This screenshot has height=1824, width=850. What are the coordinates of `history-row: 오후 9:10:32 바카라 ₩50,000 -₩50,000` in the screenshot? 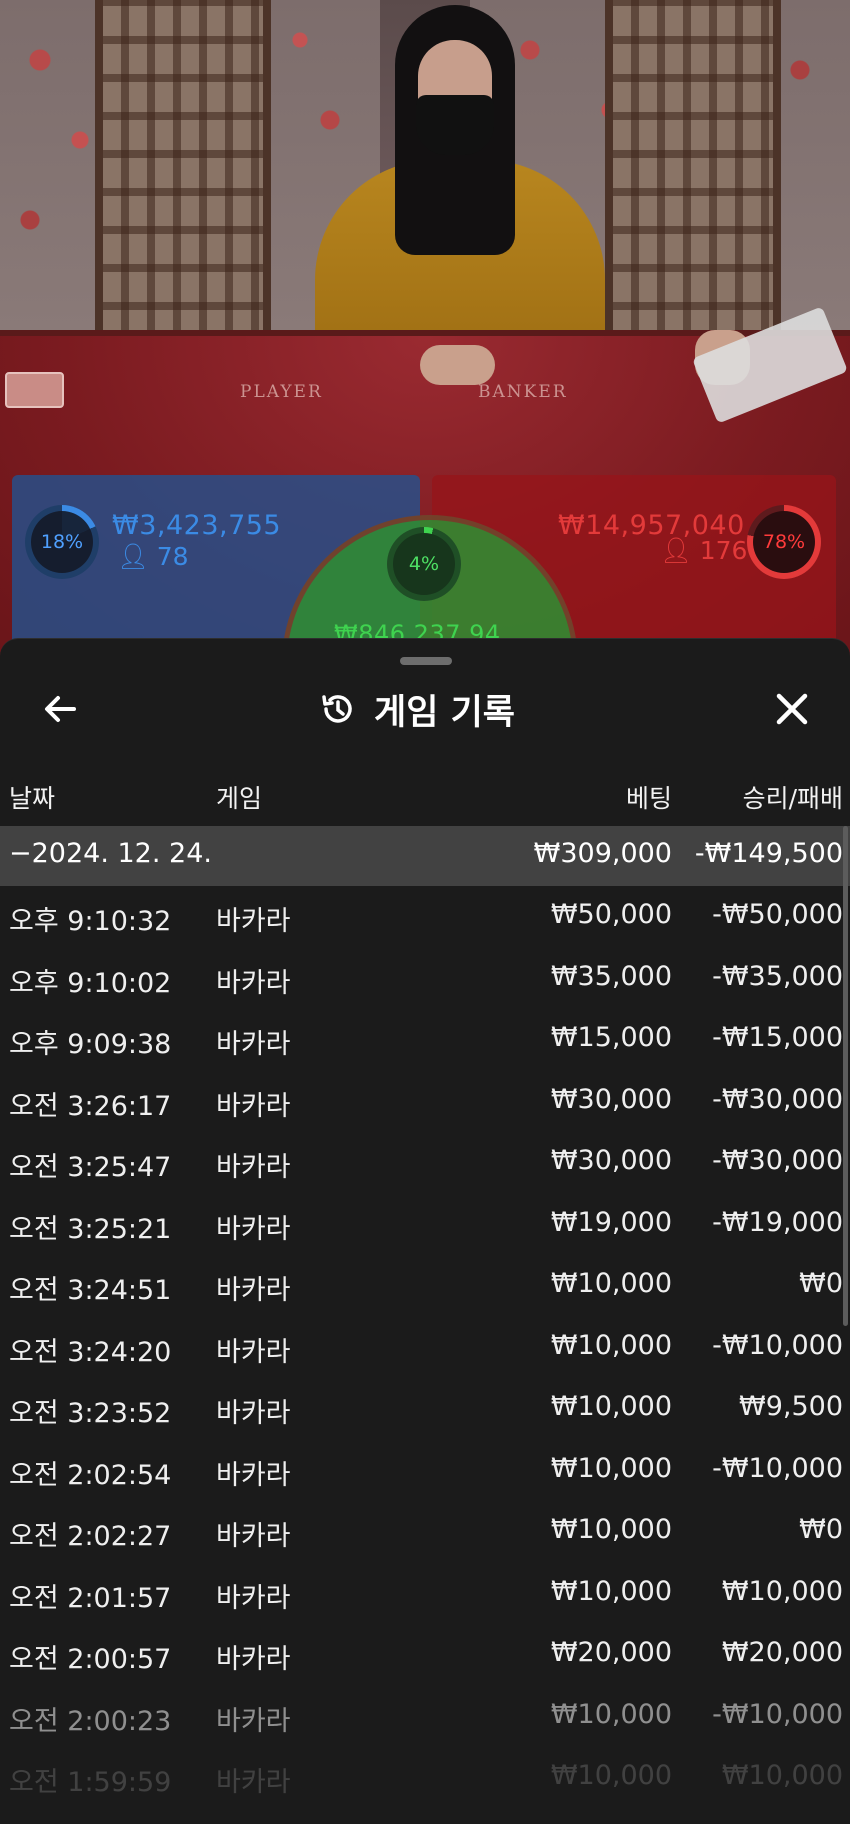 It's located at (425, 918).